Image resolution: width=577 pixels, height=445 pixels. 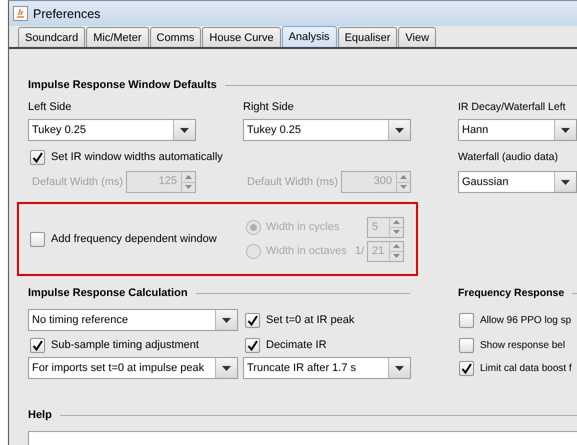 What do you see at coordinates (241, 37) in the screenshot?
I see `tab: House Curve` at bounding box center [241, 37].